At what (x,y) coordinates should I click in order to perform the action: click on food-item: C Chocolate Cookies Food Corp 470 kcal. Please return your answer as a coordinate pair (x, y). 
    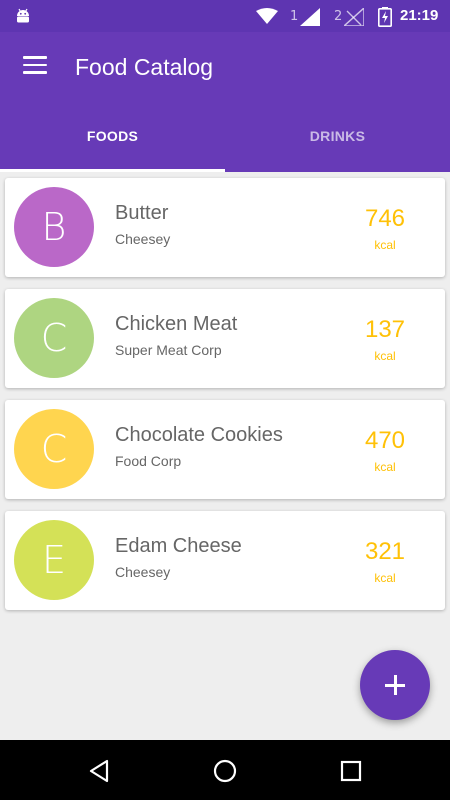
    Looking at the image, I should click on (225, 449).